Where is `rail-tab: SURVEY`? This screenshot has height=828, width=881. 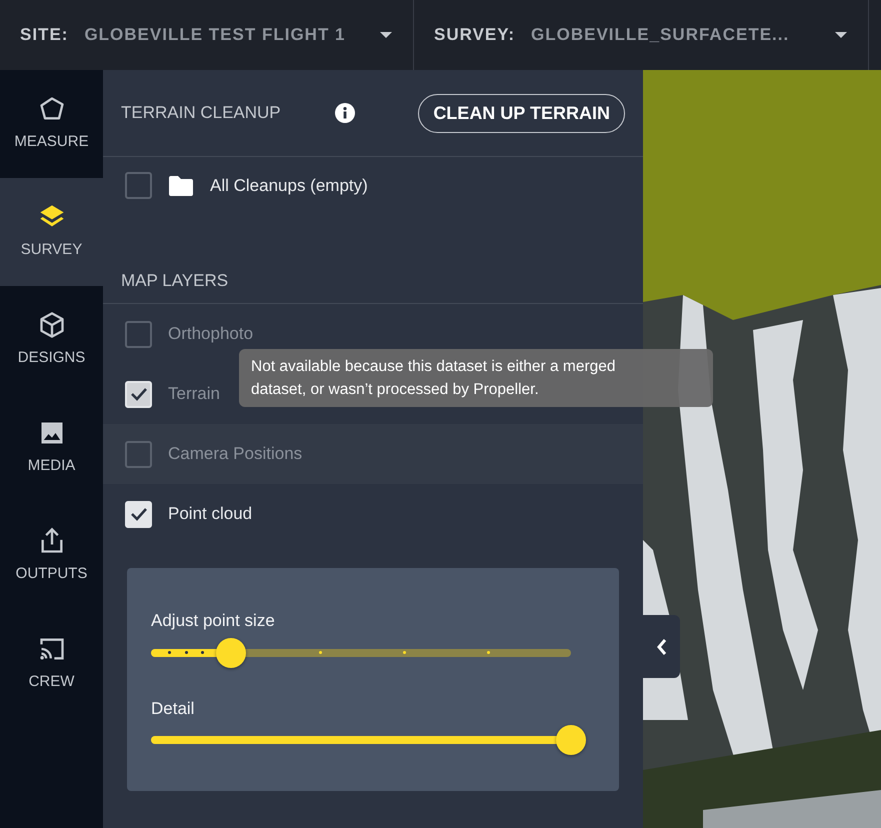
rail-tab: SURVEY is located at coordinates (51, 232).